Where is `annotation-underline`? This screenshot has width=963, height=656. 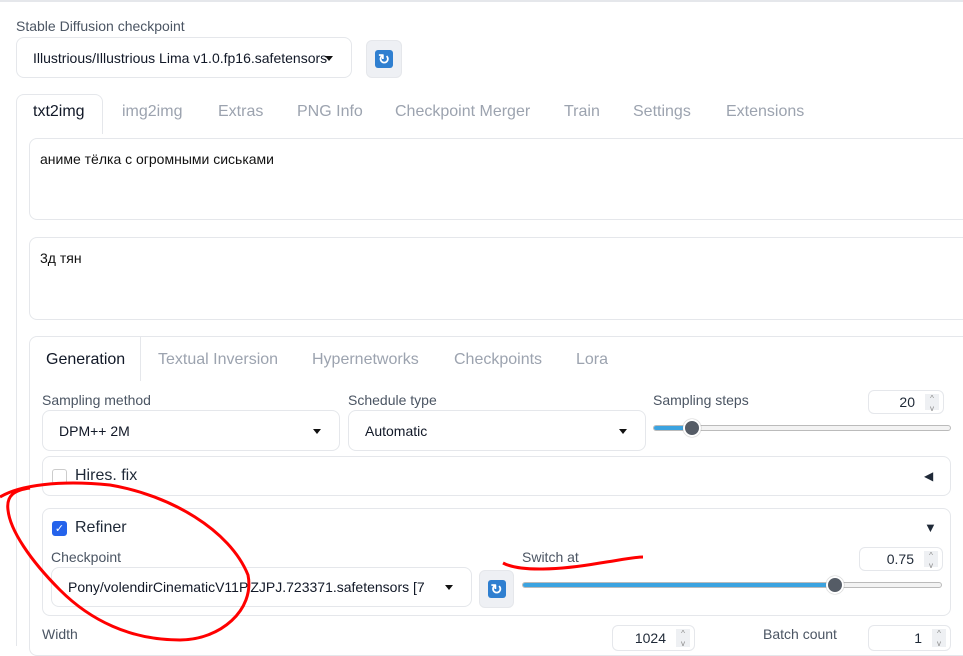 annotation-underline is located at coordinates (573, 563).